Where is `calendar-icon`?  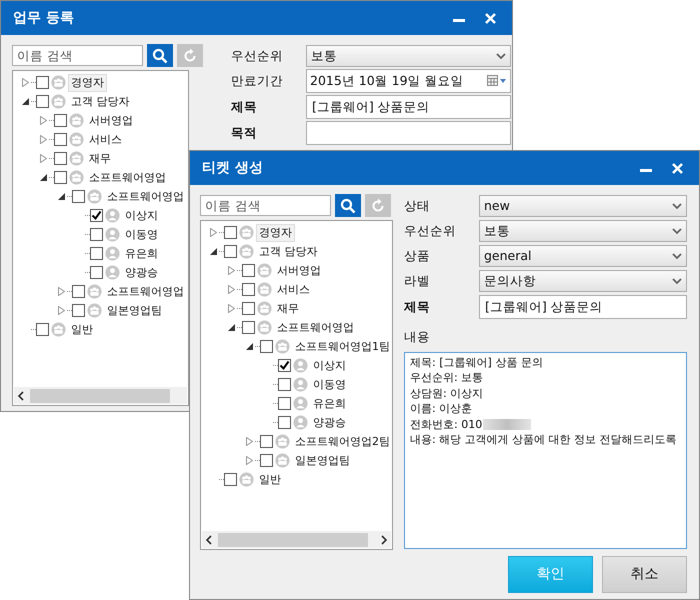 calendar-icon is located at coordinates (497, 81).